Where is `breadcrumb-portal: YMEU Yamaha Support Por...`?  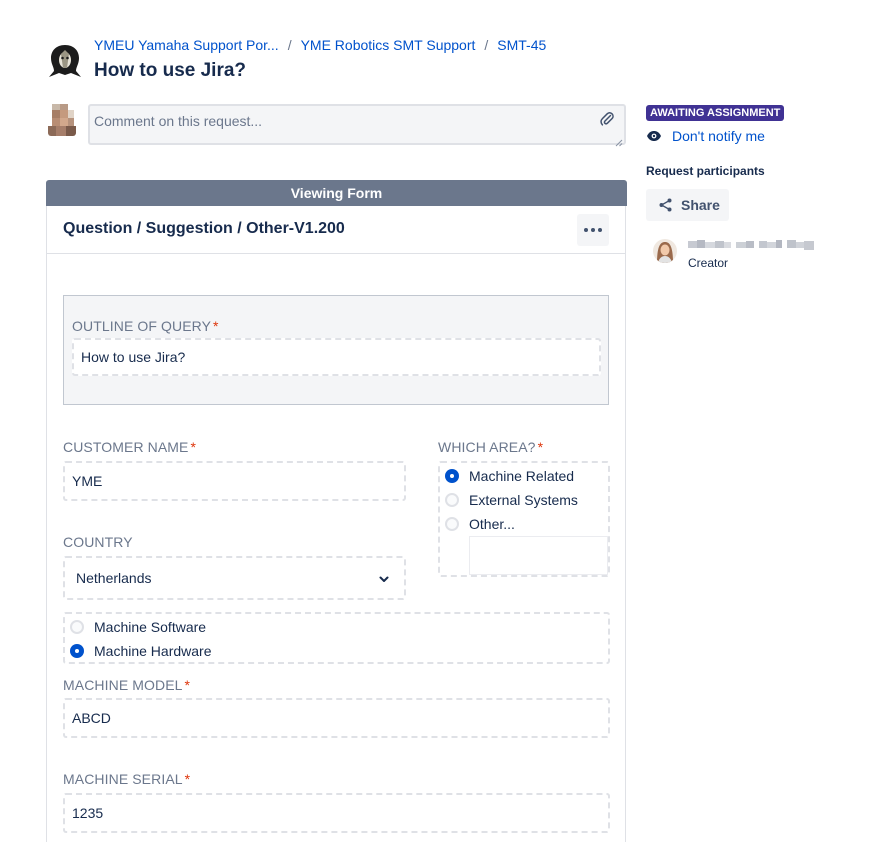 breadcrumb-portal: YMEU Yamaha Support Por... is located at coordinates (186, 45).